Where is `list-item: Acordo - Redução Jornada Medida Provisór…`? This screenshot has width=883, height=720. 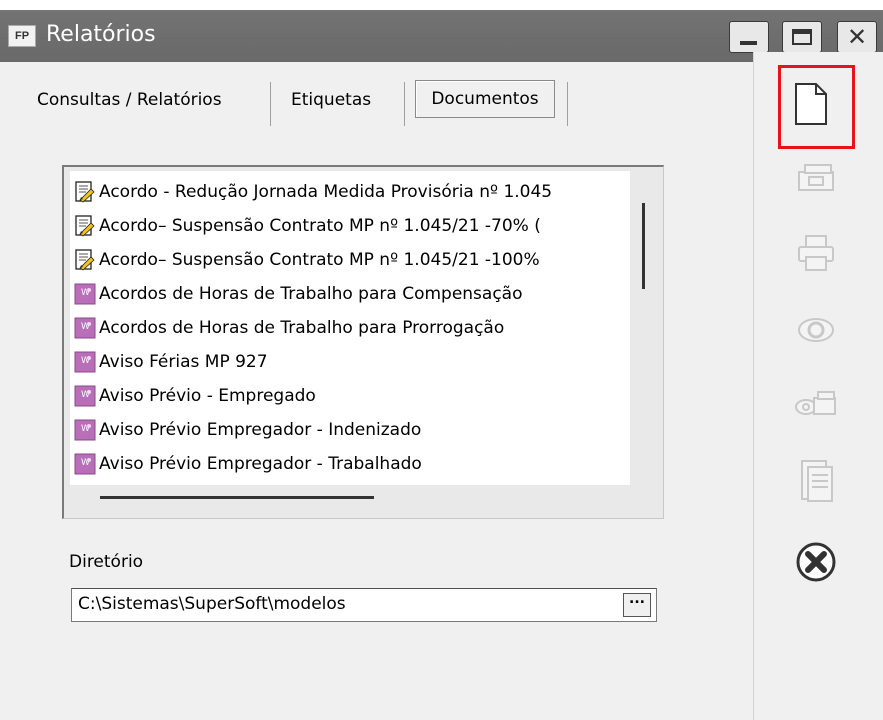
list-item: Acordo - Redução Jornada Medida Provisór… is located at coordinates (350, 192).